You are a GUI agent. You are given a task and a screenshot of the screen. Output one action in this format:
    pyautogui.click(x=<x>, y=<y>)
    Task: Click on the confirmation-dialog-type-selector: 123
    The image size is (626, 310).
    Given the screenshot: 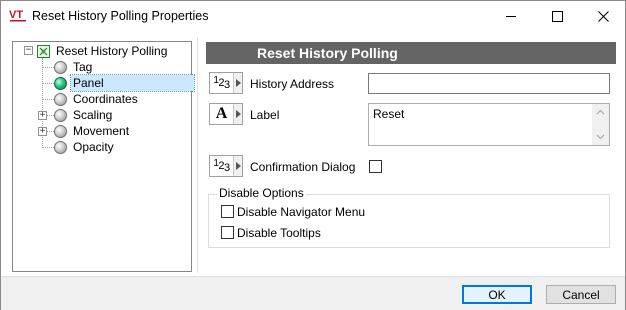 What is the action you would take?
    pyautogui.click(x=226, y=166)
    